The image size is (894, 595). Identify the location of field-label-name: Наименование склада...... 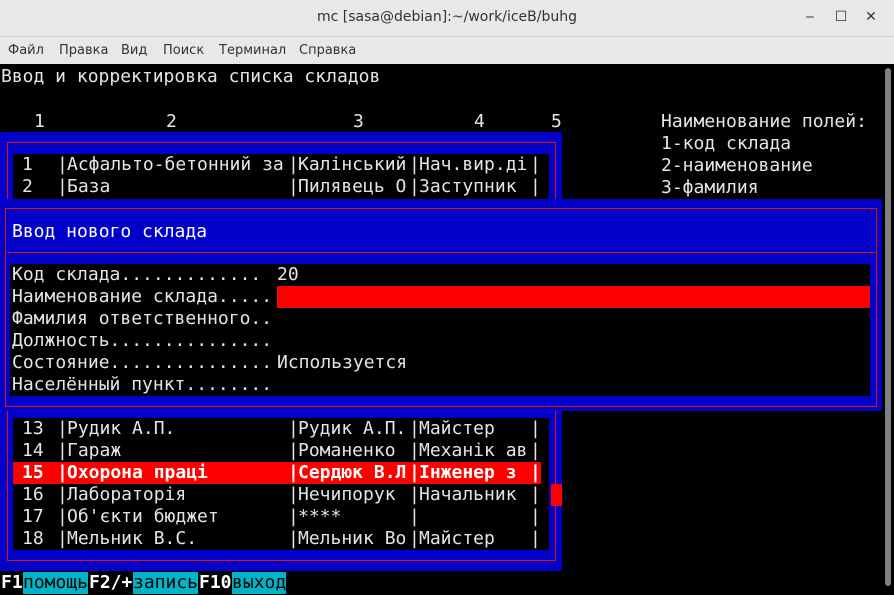
(142, 296).